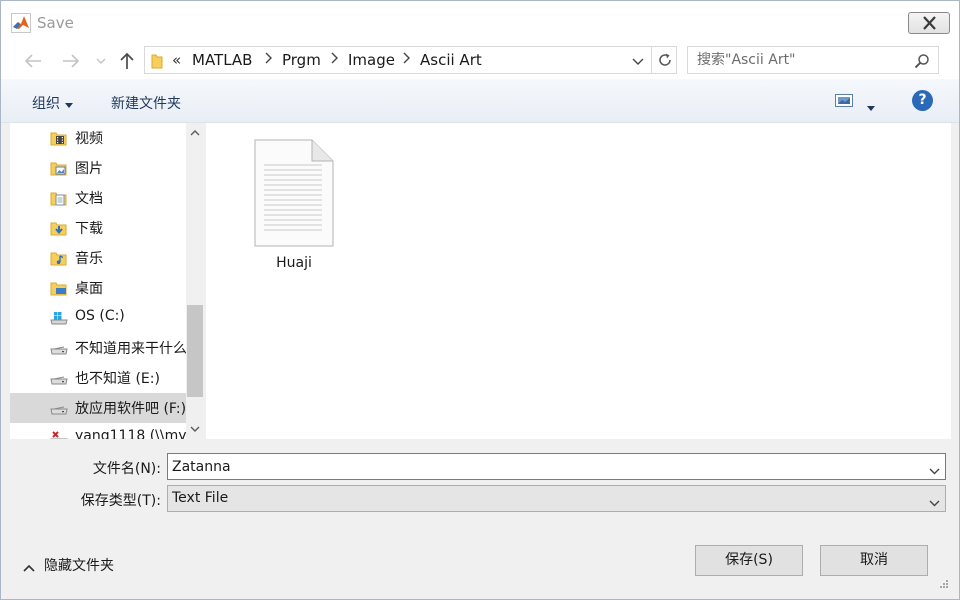 The width and height of the screenshot is (960, 600). I want to click on nav-item-desktop: 桌面, so click(98, 288).